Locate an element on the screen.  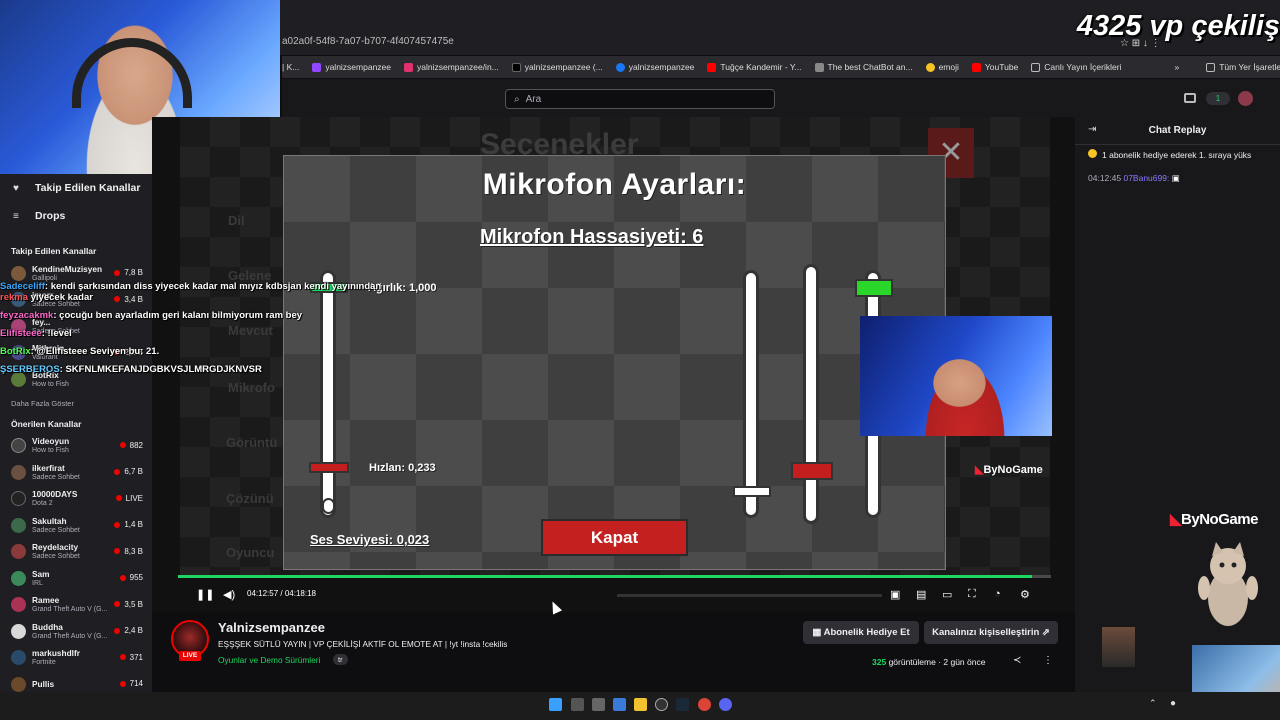
bookmark-emoji: emoji is located at coordinates (942, 67).